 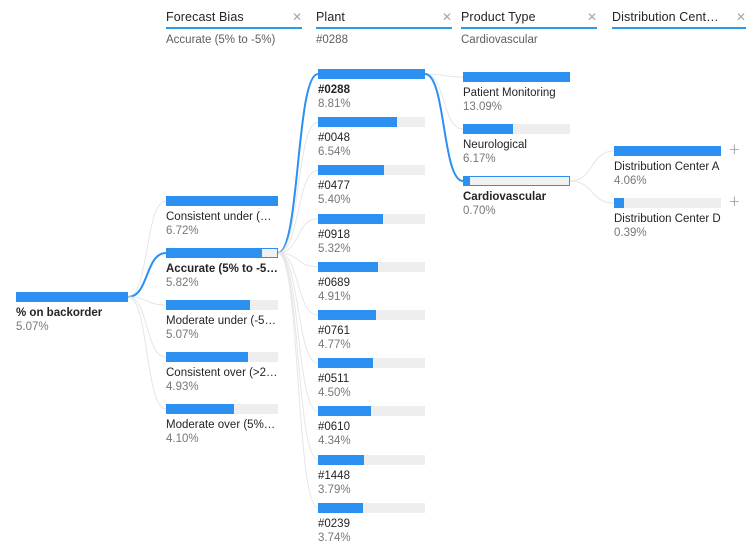 I want to click on node-value: 8.81%, so click(x=334, y=104).